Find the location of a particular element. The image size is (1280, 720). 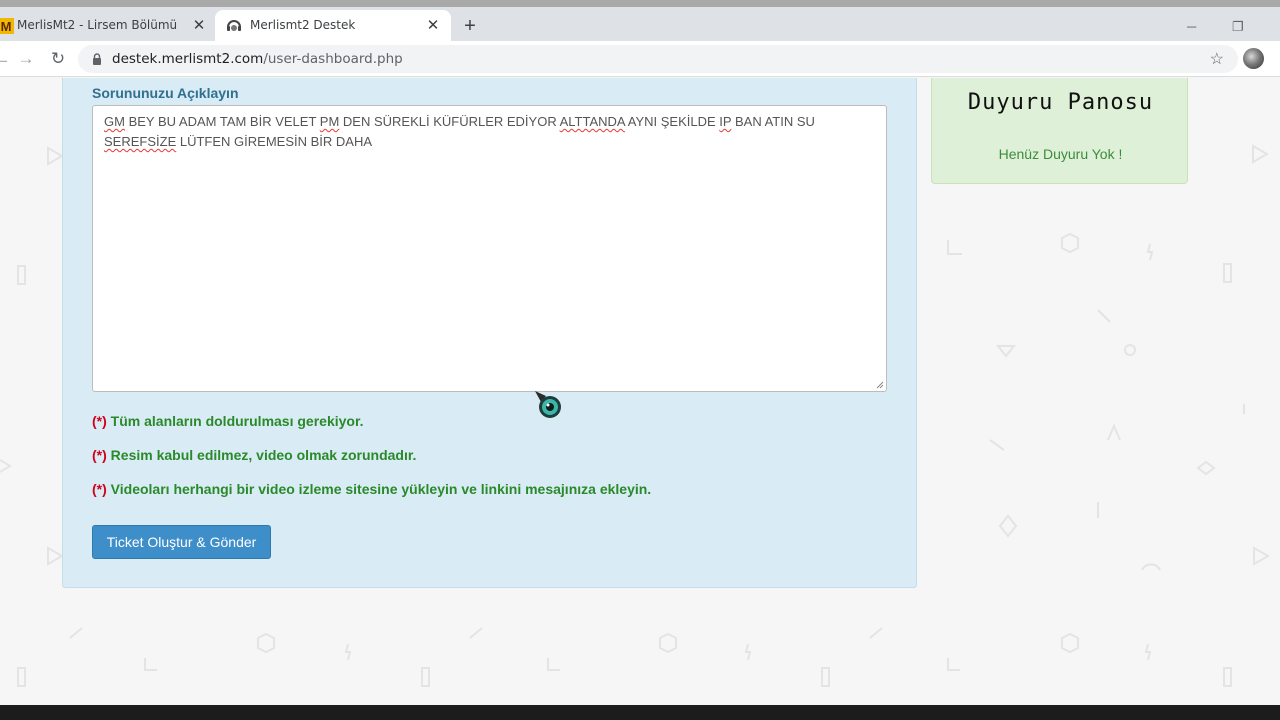

tab-title: Merlismt2 Destek is located at coordinates (303, 25).